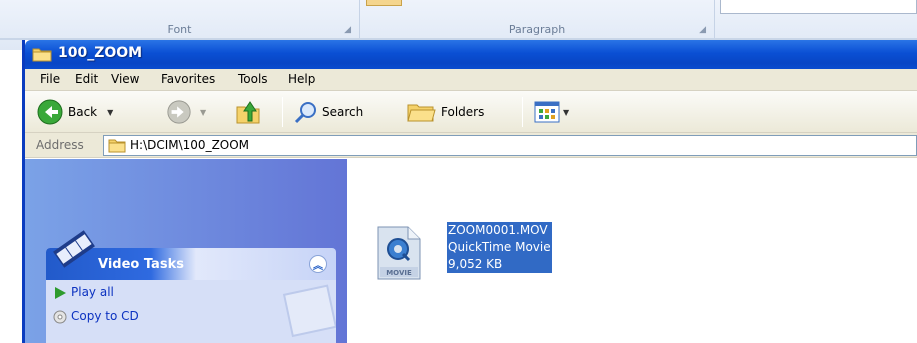 The height and width of the screenshot is (343, 917). What do you see at coordinates (110, 112) in the screenshot?
I see `back-dropdown-icon: ▼` at bounding box center [110, 112].